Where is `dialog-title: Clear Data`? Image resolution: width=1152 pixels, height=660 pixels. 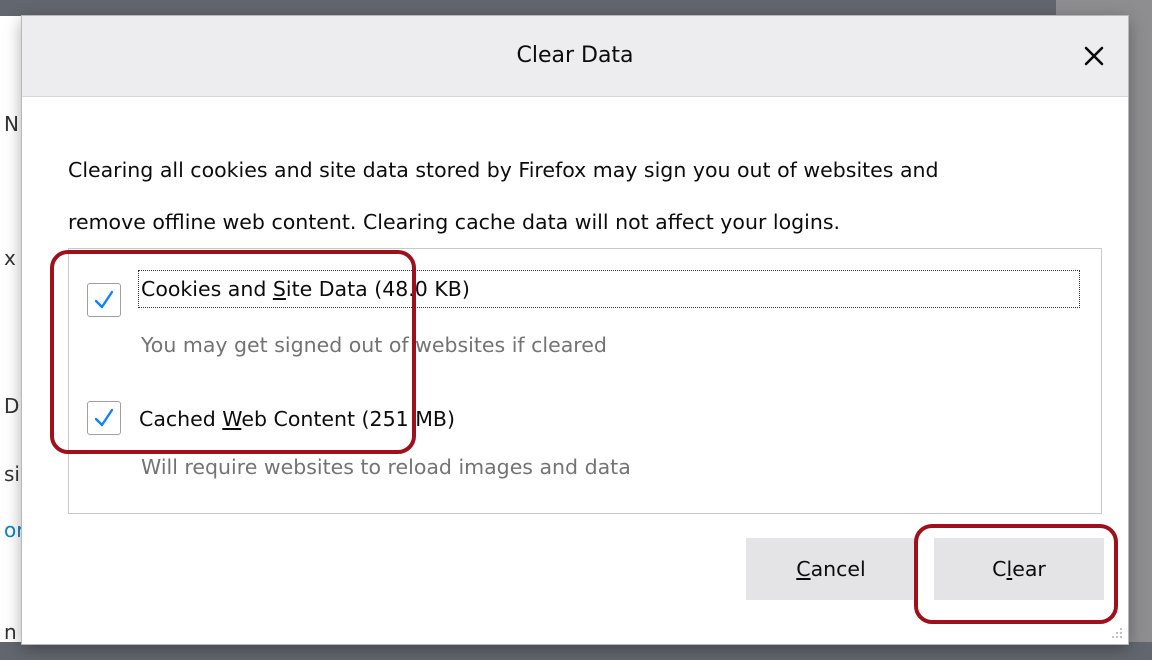
dialog-title: Clear Data is located at coordinates (575, 55).